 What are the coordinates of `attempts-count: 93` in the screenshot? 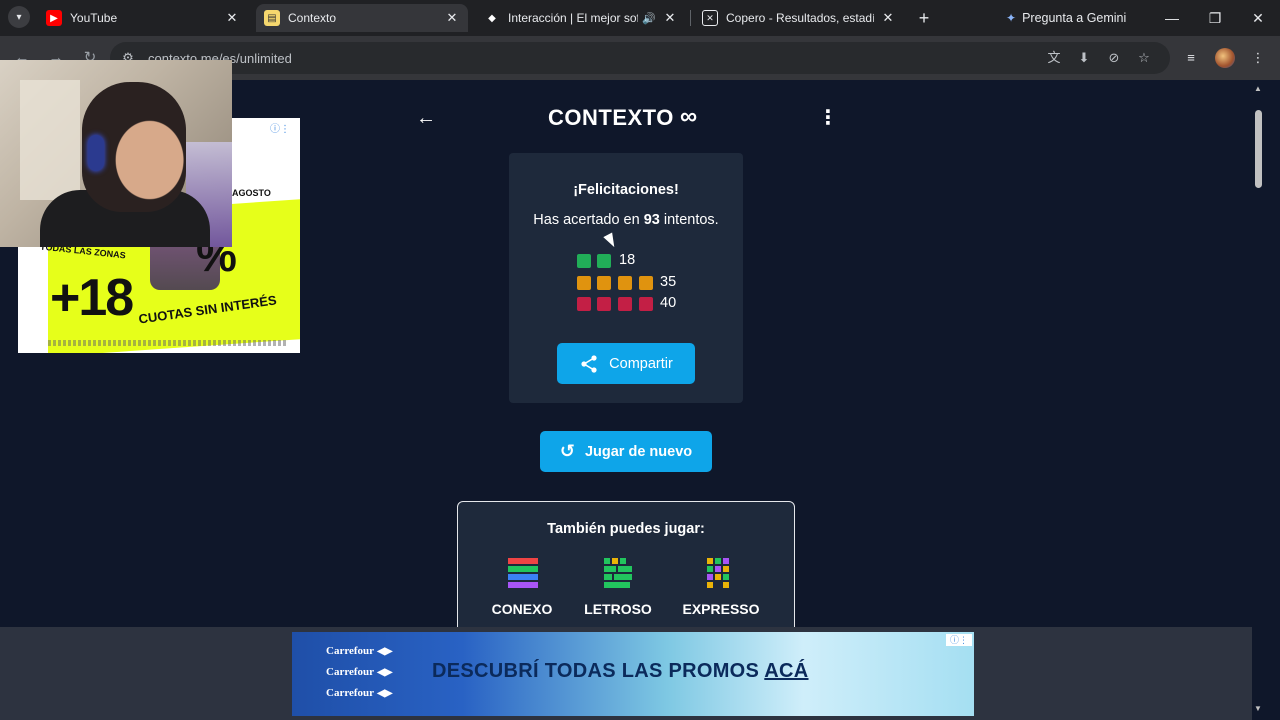 It's located at (651, 220).